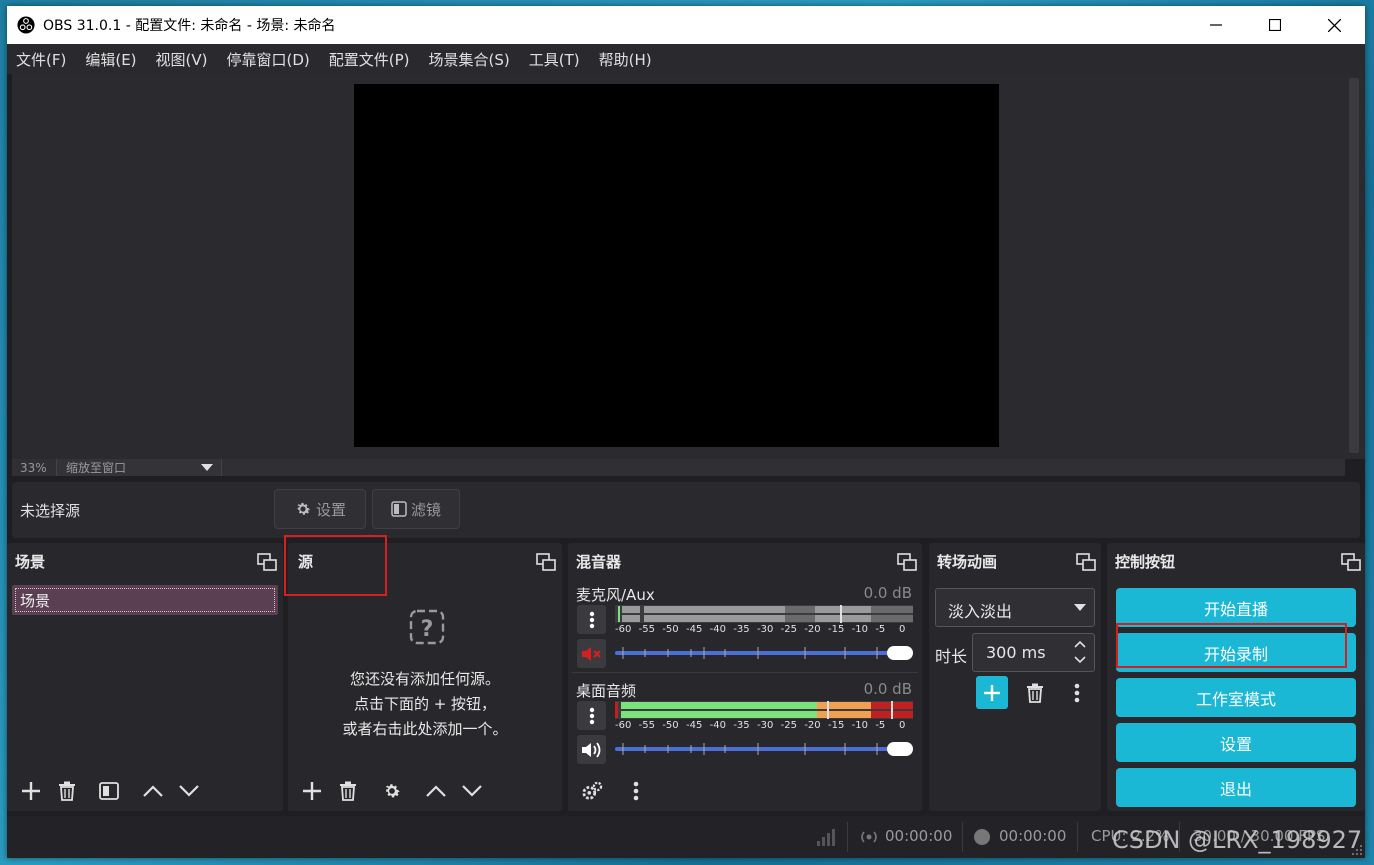  I want to click on menu-docks: 停靠窗口(D), so click(268, 59).